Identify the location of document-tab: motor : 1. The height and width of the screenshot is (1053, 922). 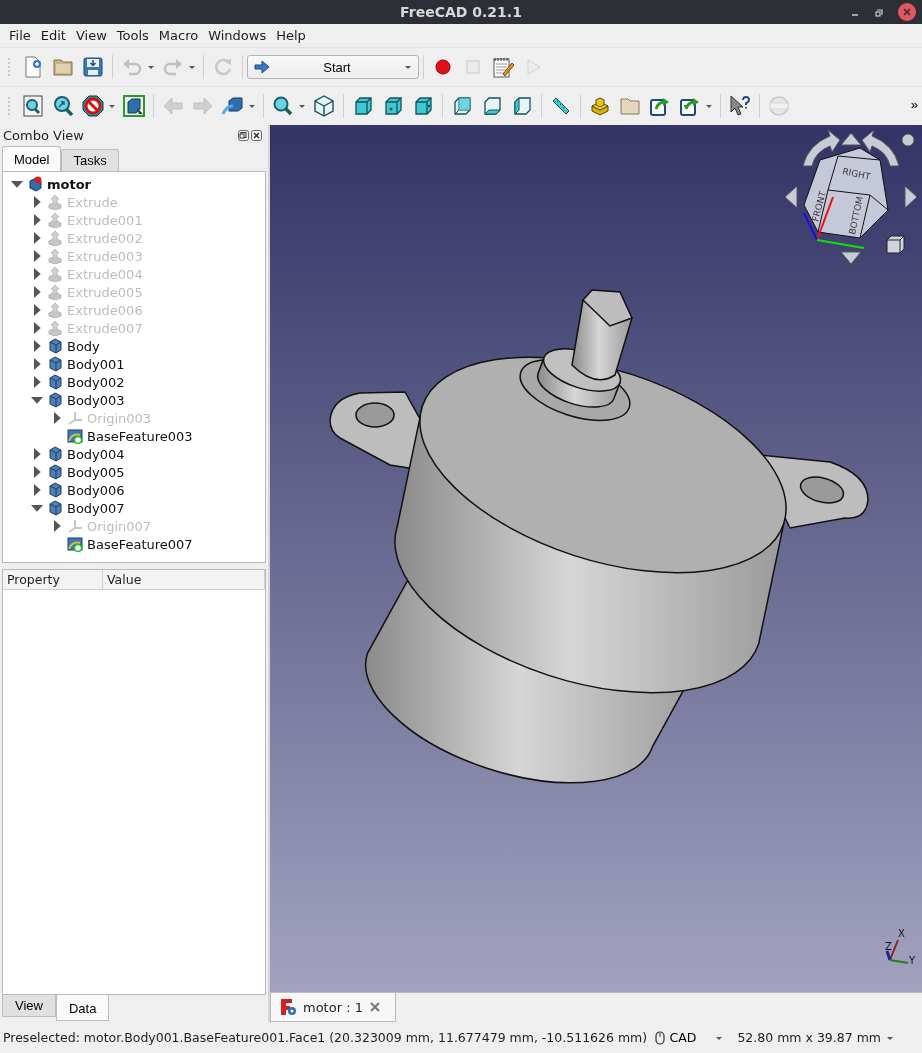
(333, 1007).